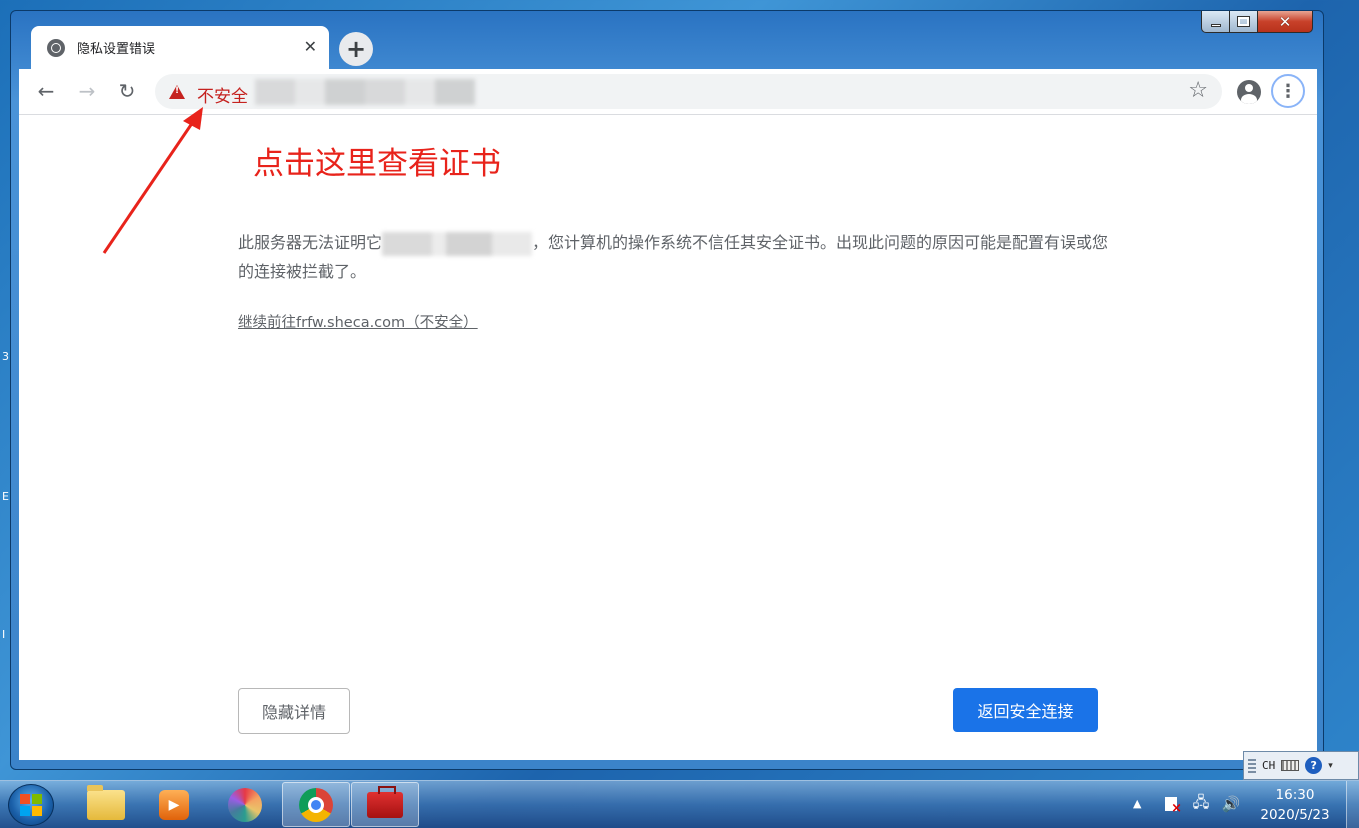 This screenshot has width=1359, height=828. I want to click on clock-time: 16:30, so click(1295, 795).